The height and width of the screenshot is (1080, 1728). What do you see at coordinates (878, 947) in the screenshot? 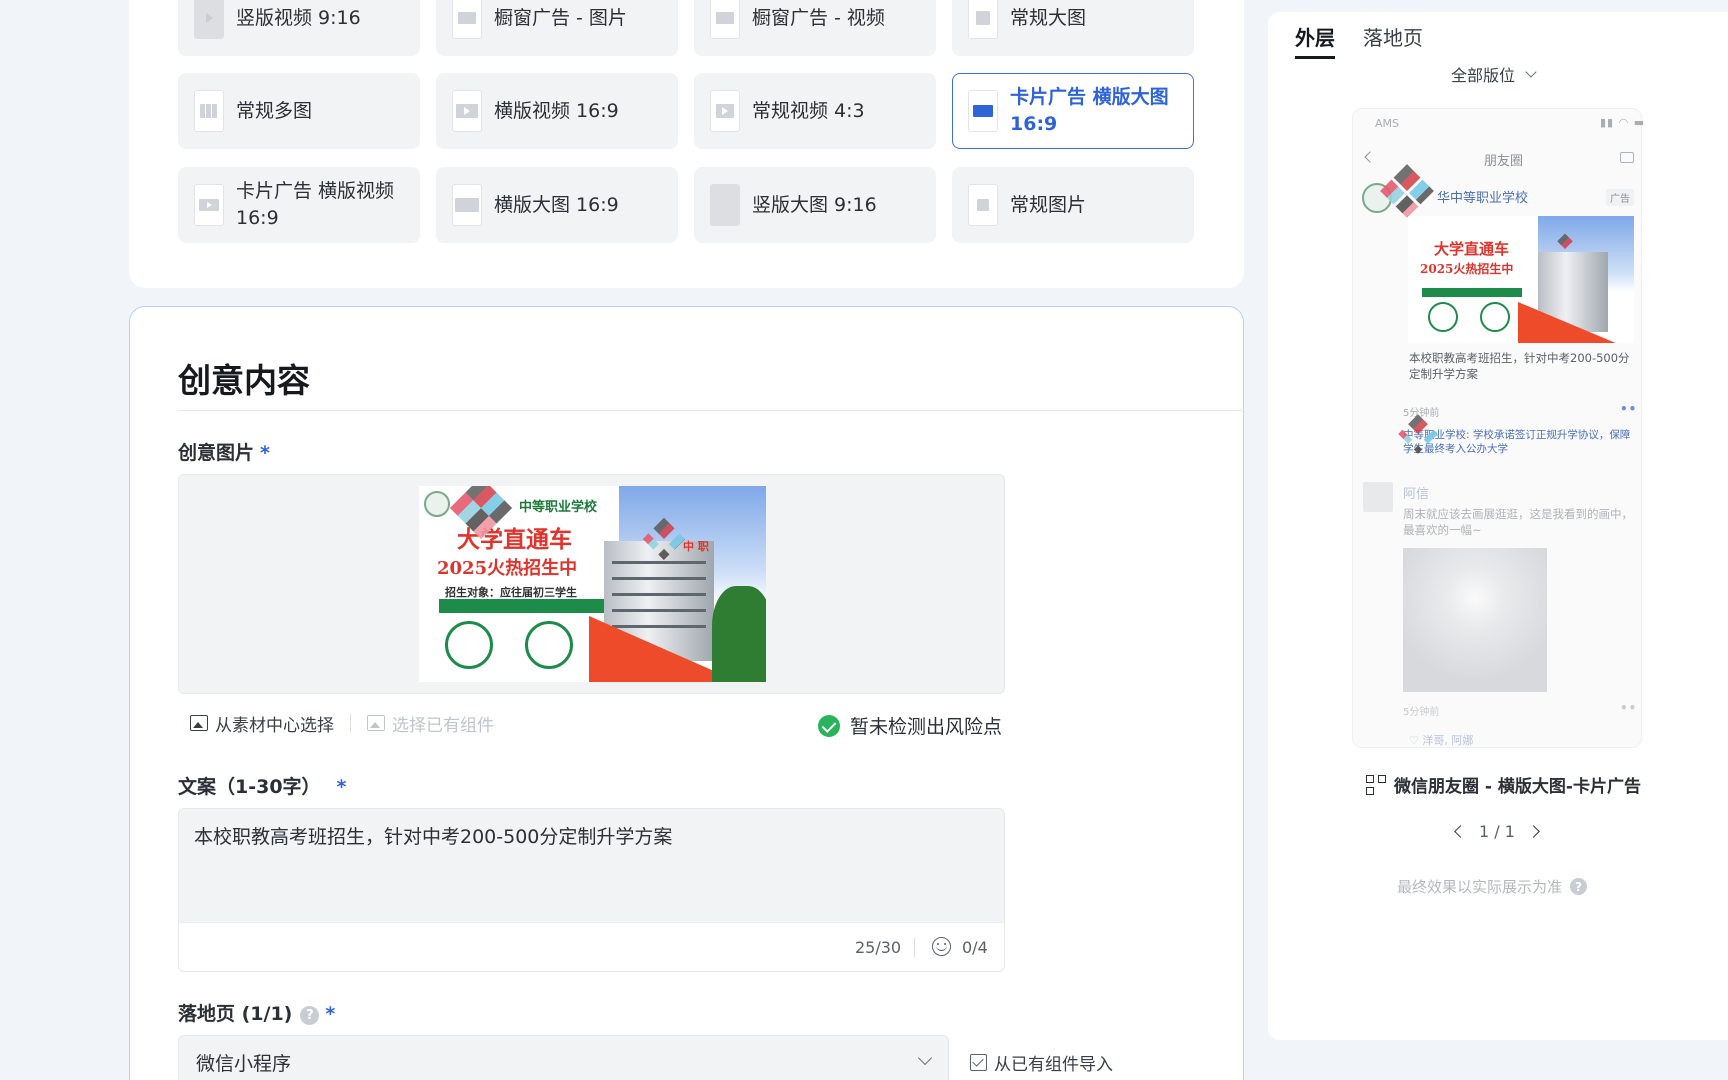
I see `char-counter: 25/30` at bounding box center [878, 947].